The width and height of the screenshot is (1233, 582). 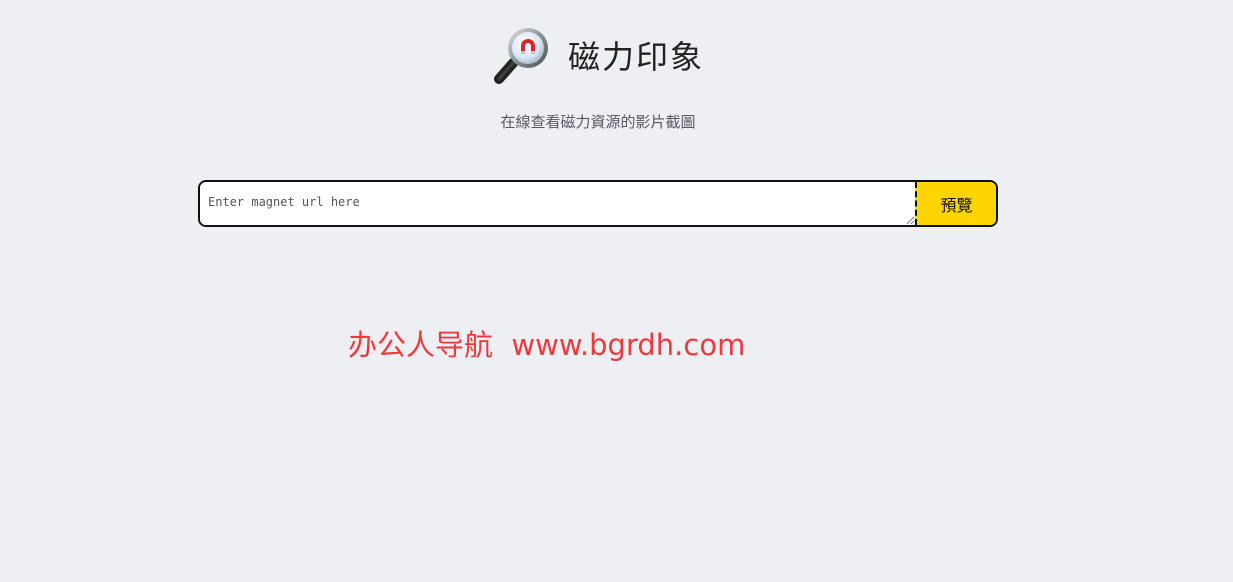 I want to click on watermark-text: 办公人导航 www.bgrdh.com, so click(x=547, y=345).